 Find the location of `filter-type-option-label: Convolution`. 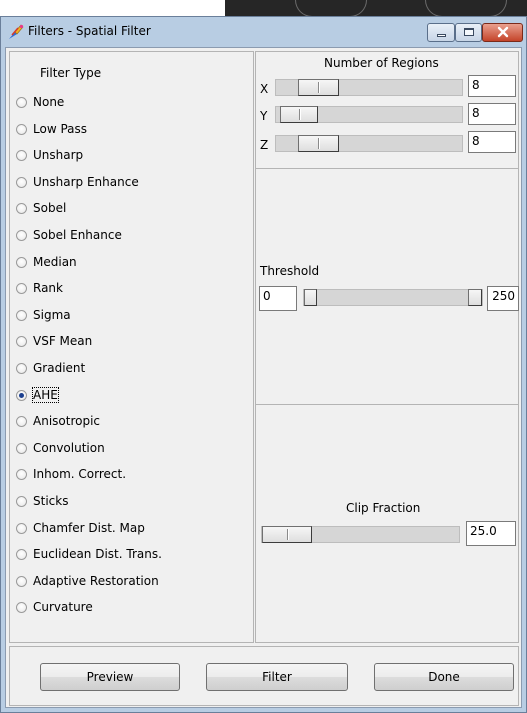

filter-type-option-label: Convolution is located at coordinates (69, 448).